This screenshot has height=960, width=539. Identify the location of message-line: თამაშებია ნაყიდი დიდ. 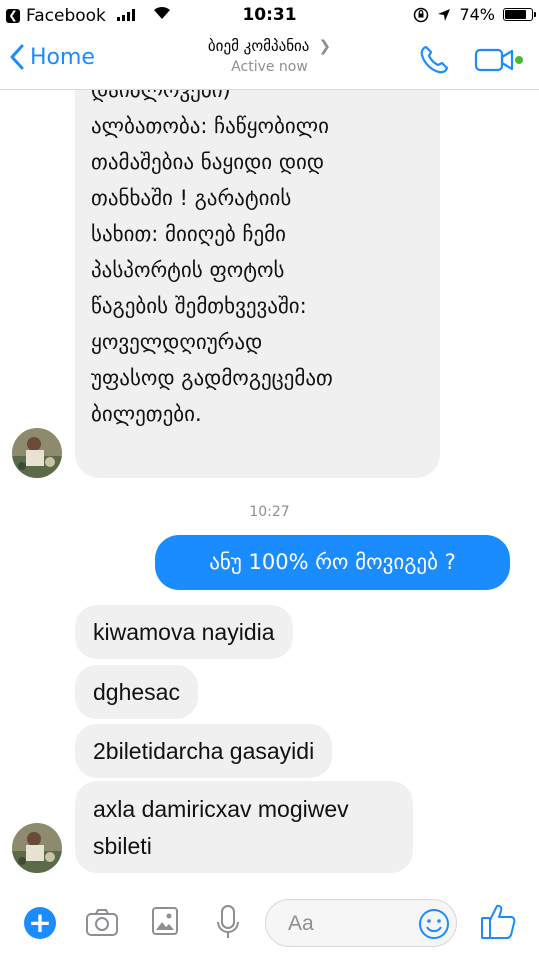
(208, 162).